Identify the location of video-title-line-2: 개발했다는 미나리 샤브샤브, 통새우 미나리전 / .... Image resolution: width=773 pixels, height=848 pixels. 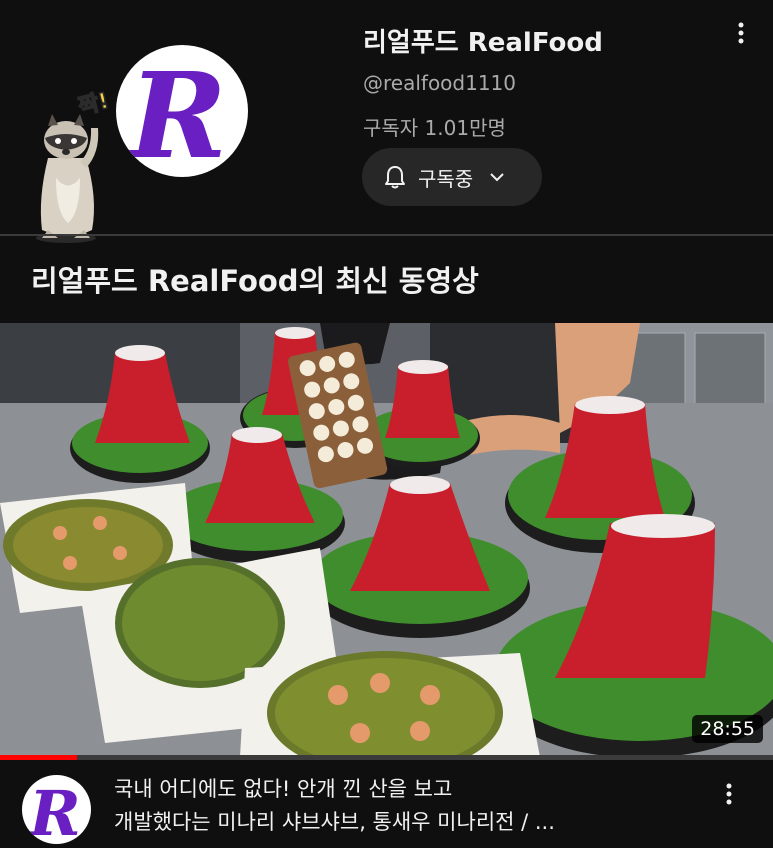
(334, 822).